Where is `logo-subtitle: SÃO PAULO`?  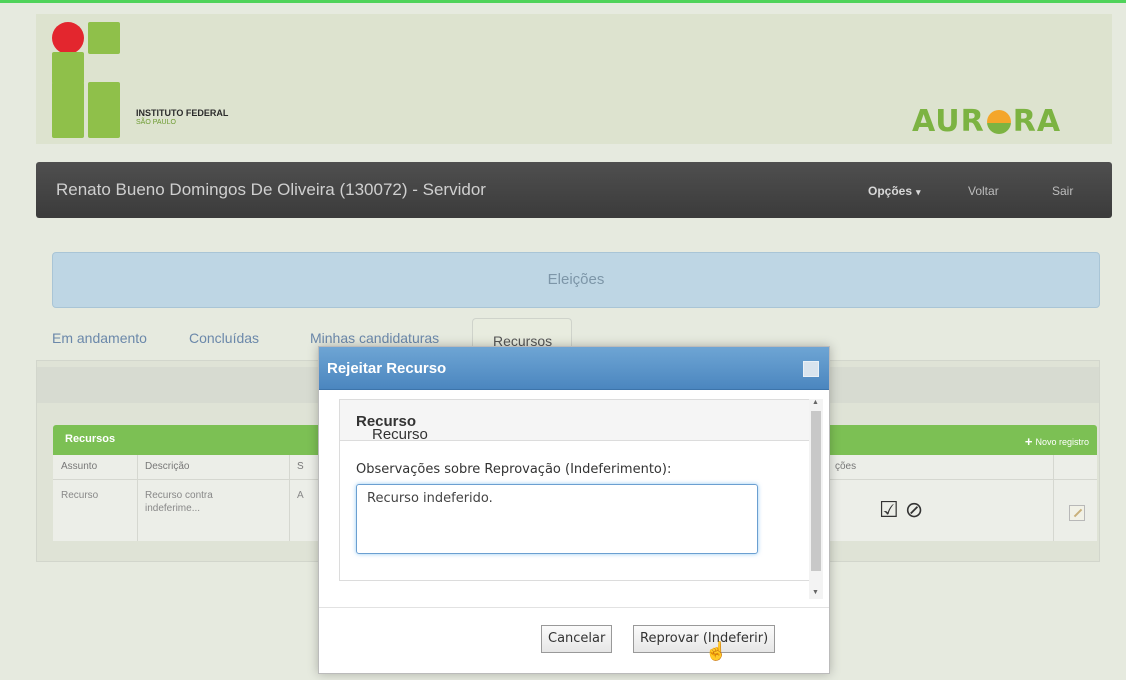 logo-subtitle: SÃO PAULO is located at coordinates (156, 122).